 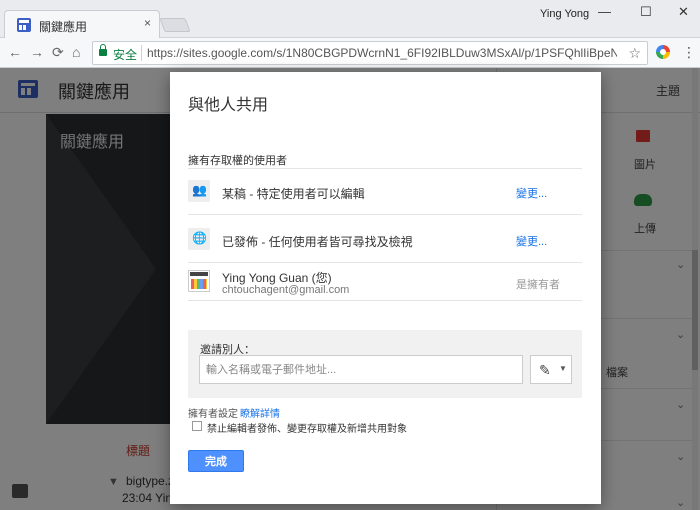 What do you see at coordinates (147, 23) in the screenshot?
I see `tab-close-icon: ×` at bounding box center [147, 23].